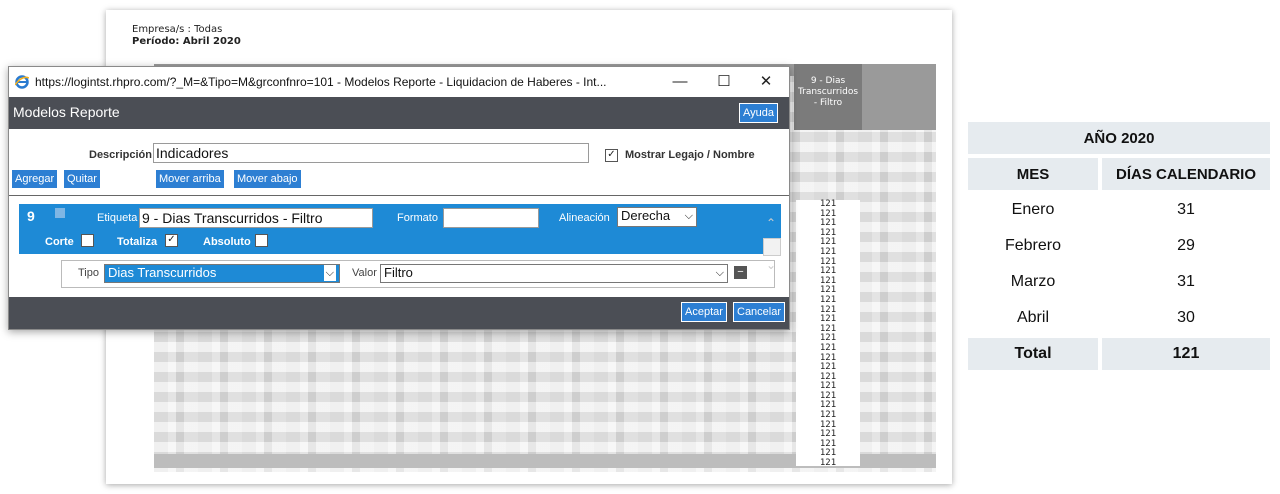 Image resolution: width=1280 pixels, height=494 pixels. Describe the element at coordinates (227, 242) in the screenshot. I see `absoluto-label: Absoluto` at that location.